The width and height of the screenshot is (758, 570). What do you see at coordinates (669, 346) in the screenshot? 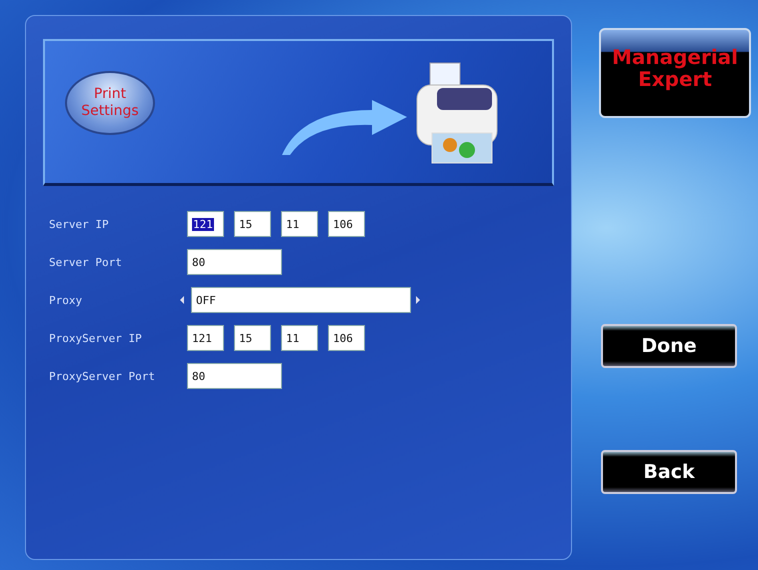
I see `done-button: Done` at bounding box center [669, 346].